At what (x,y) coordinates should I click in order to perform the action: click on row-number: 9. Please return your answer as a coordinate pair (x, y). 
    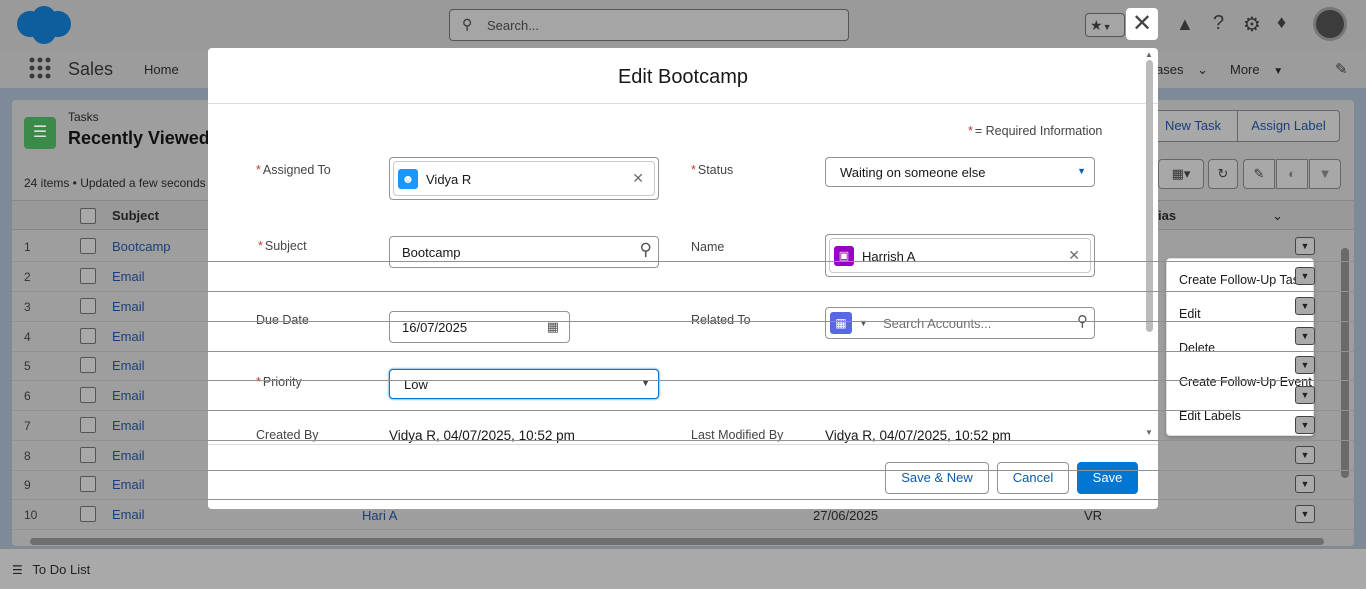
    Looking at the image, I should click on (27, 485).